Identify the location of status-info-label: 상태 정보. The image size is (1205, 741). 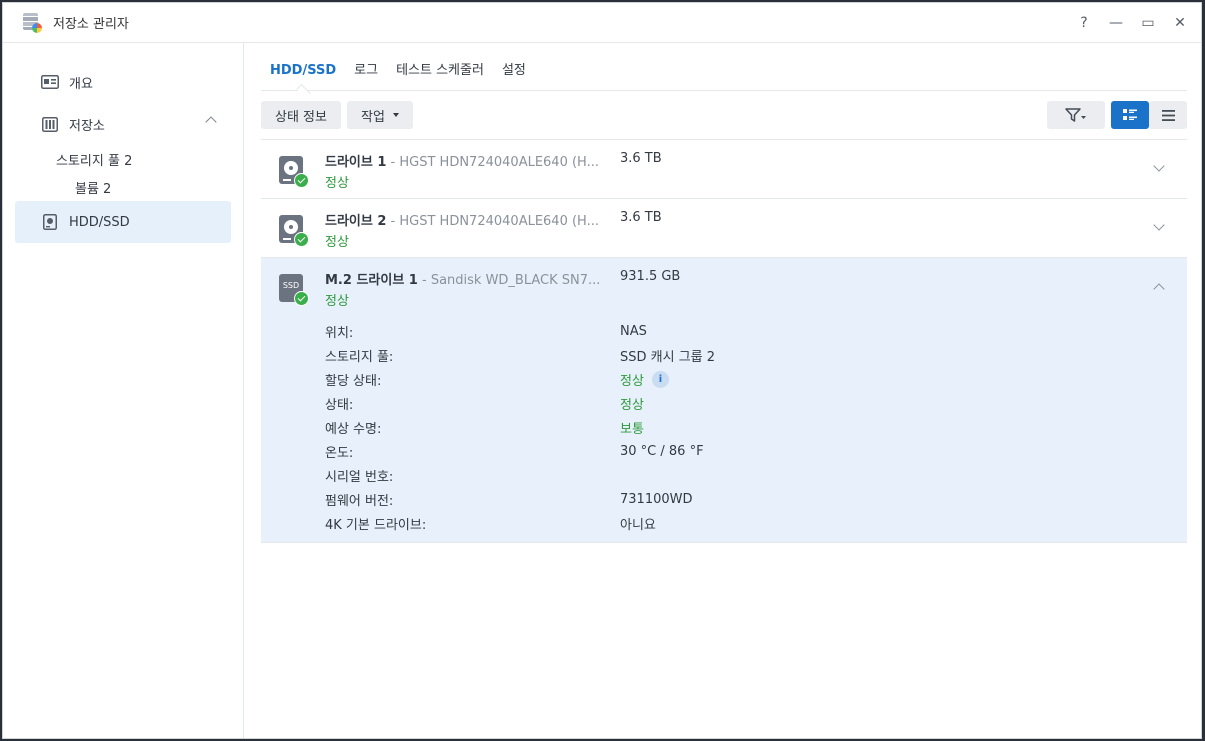
(301, 117).